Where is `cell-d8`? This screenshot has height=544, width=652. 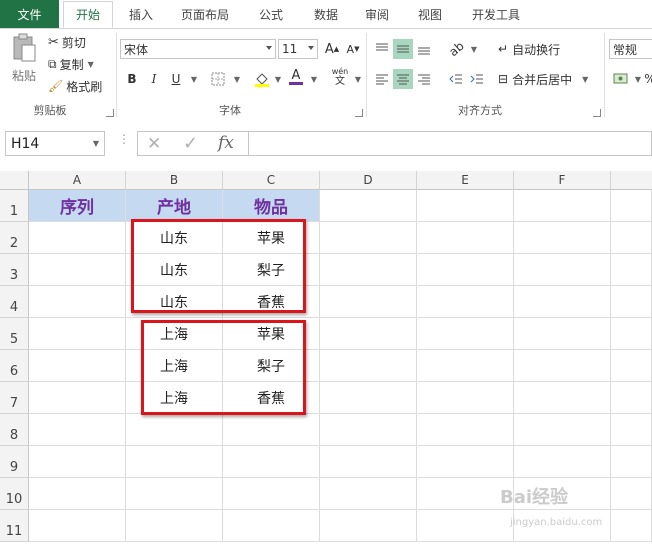
cell-d8 is located at coordinates (368, 430).